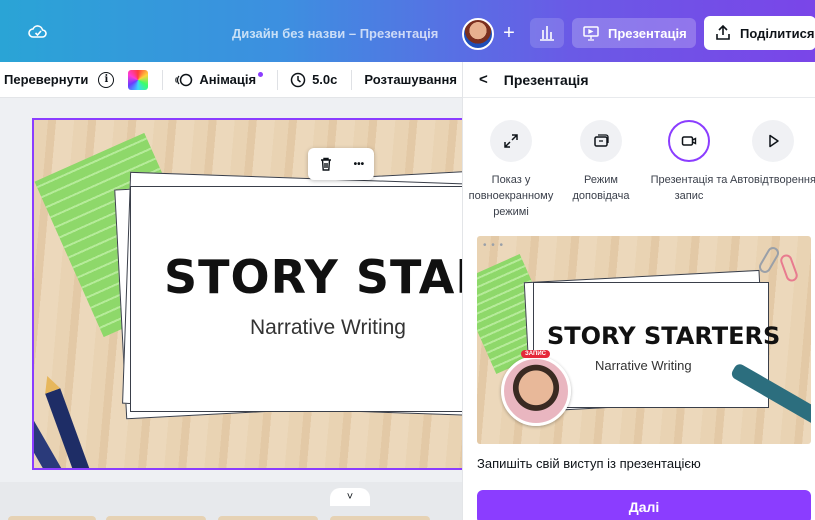  Describe the element at coordinates (38, 32) in the screenshot. I see `cloud-saved-icon` at that location.